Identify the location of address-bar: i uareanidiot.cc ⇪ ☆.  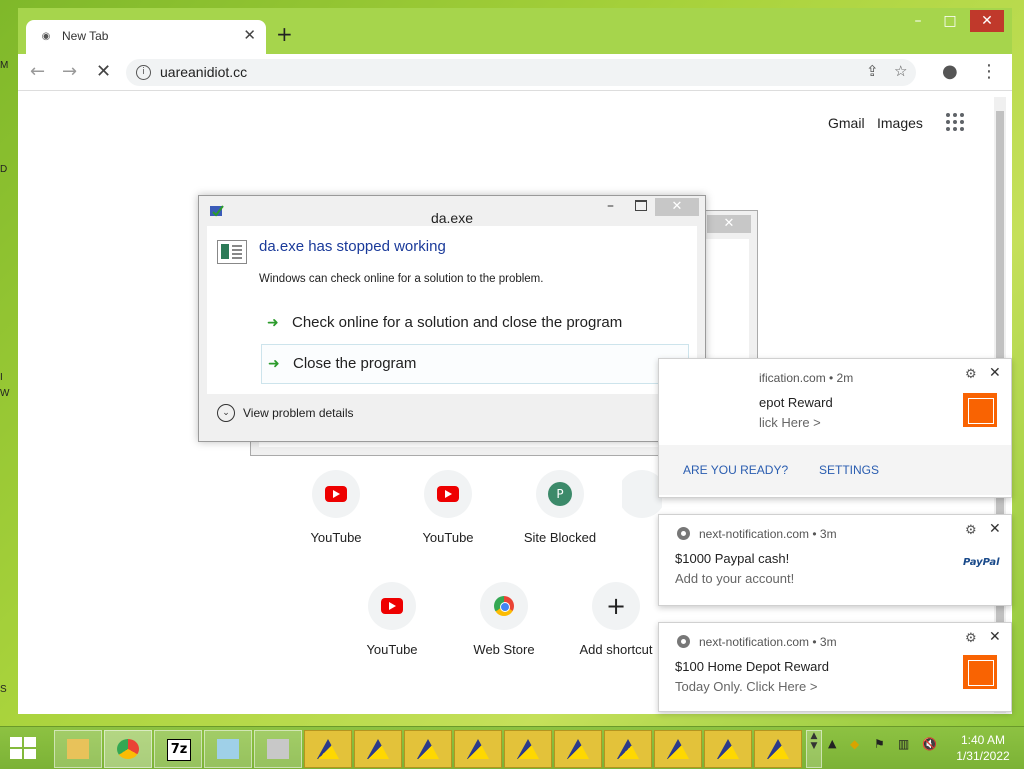
(521, 72).